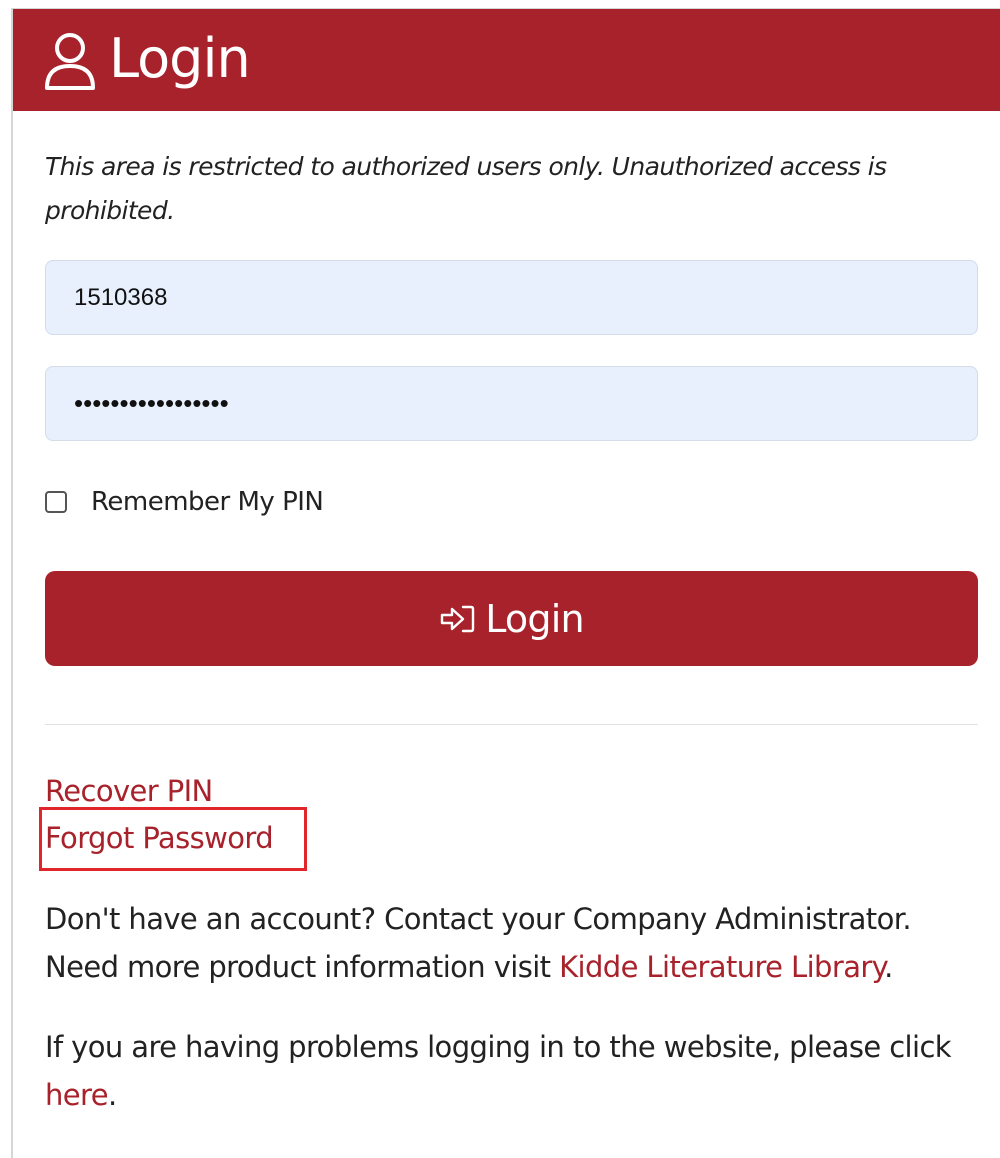  I want to click on sign-in-icon, so click(458, 618).